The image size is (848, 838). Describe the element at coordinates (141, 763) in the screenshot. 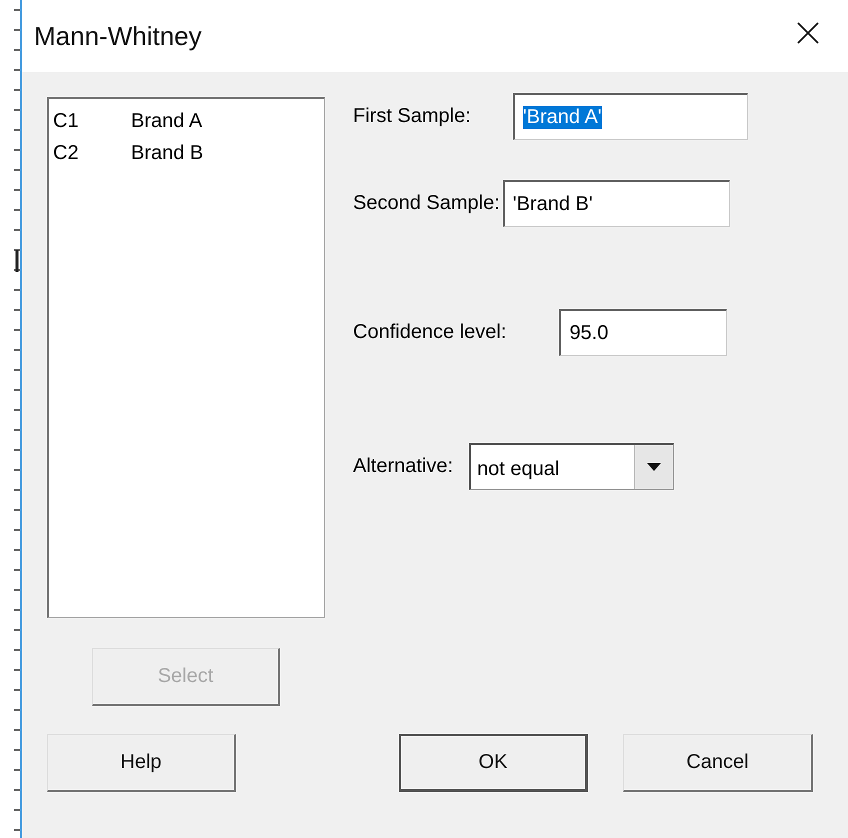

I see `dialog-button: Help` at that location.